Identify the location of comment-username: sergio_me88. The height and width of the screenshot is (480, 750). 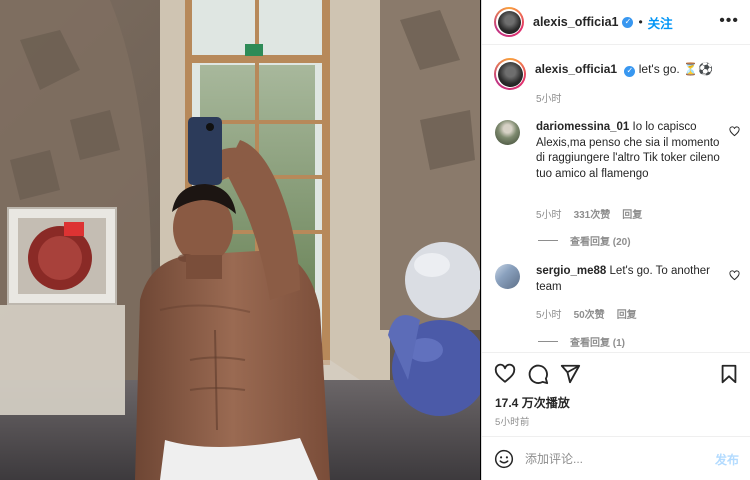
(571, 271).